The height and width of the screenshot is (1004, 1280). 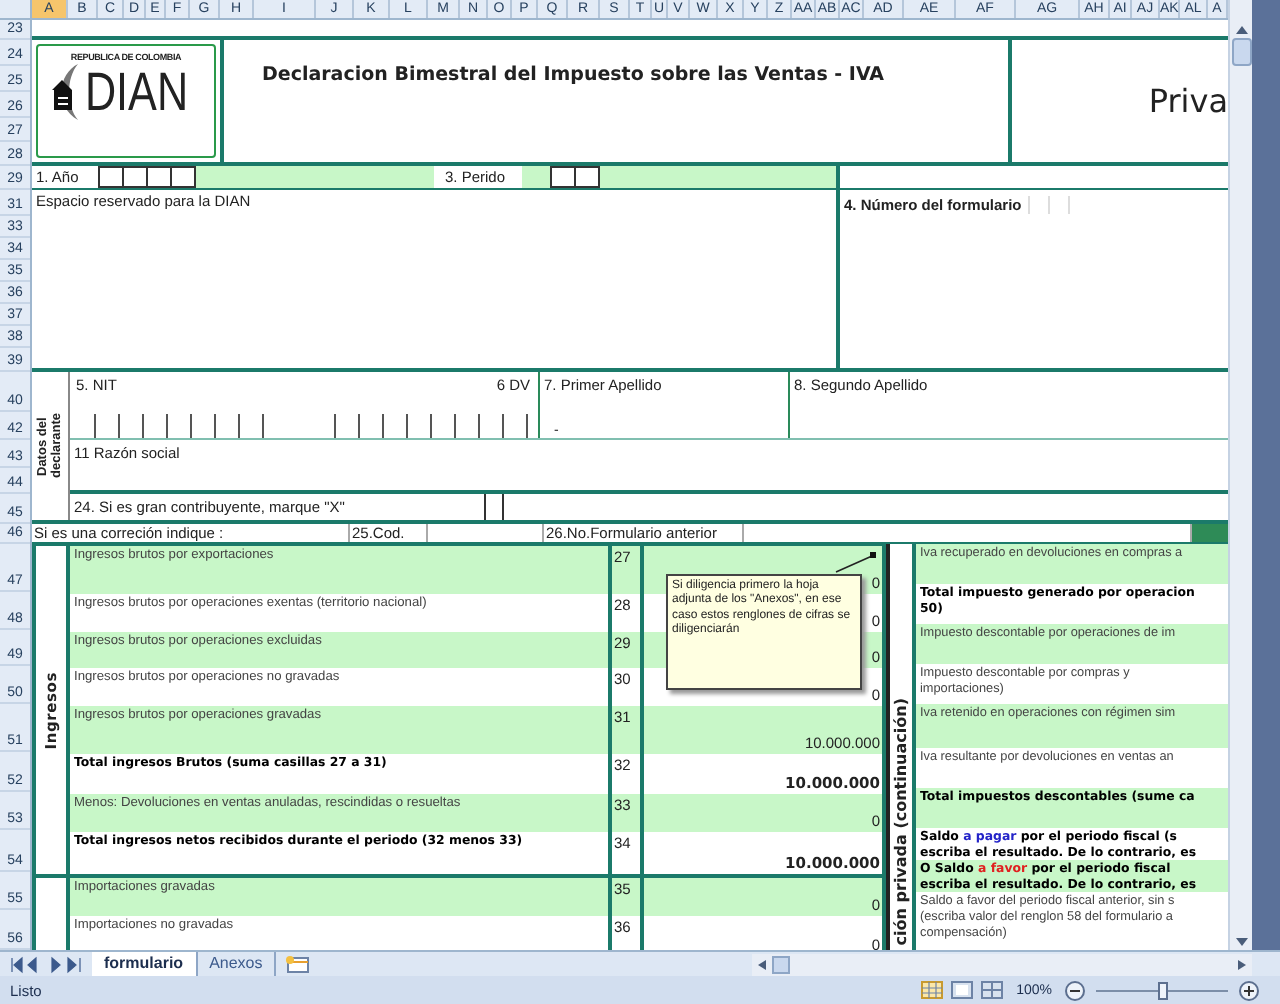 I want to click on sheet-tab: formulario, so click(x=145, y=964).